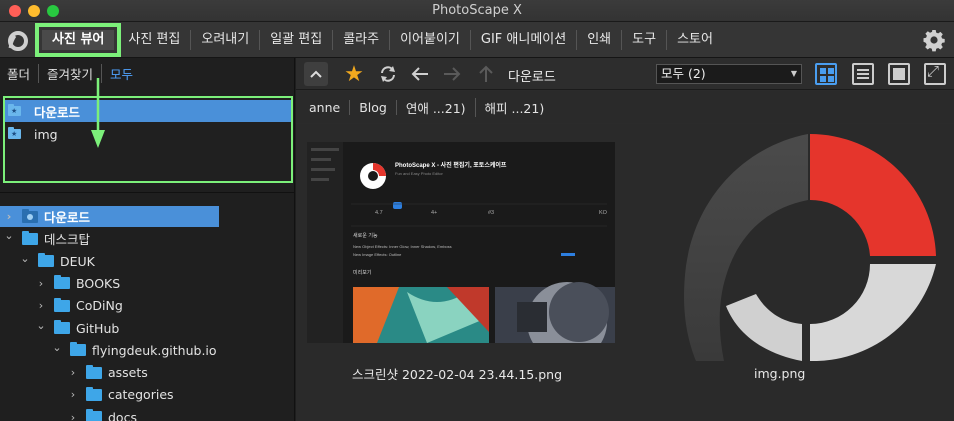 This screenshot has width=954, height=421. Describe the element at coordinates (147, 73) in the screenshot. I see `left-panel-tabs: 폴더 즐겨찾기 모두` at that location.